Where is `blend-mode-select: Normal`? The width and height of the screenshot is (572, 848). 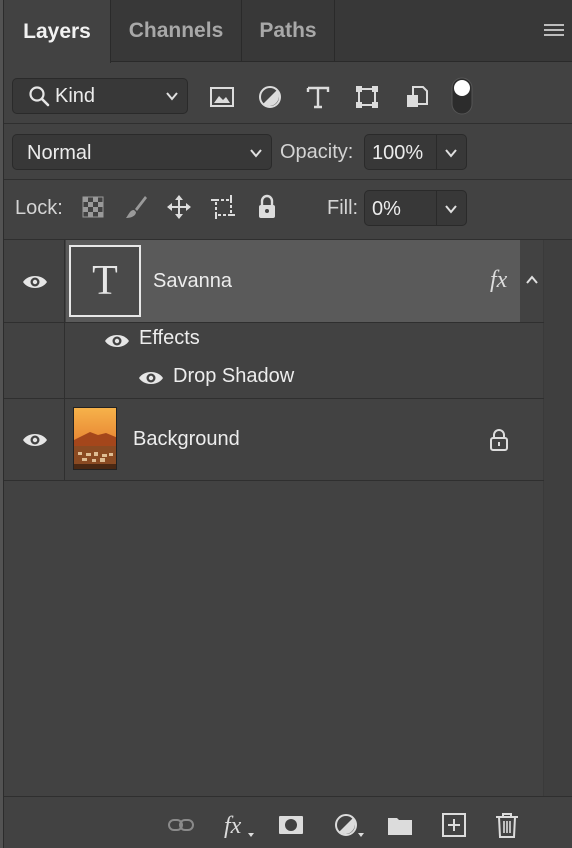
blend-mode-select: Normal is located at coordinates (142, 152).